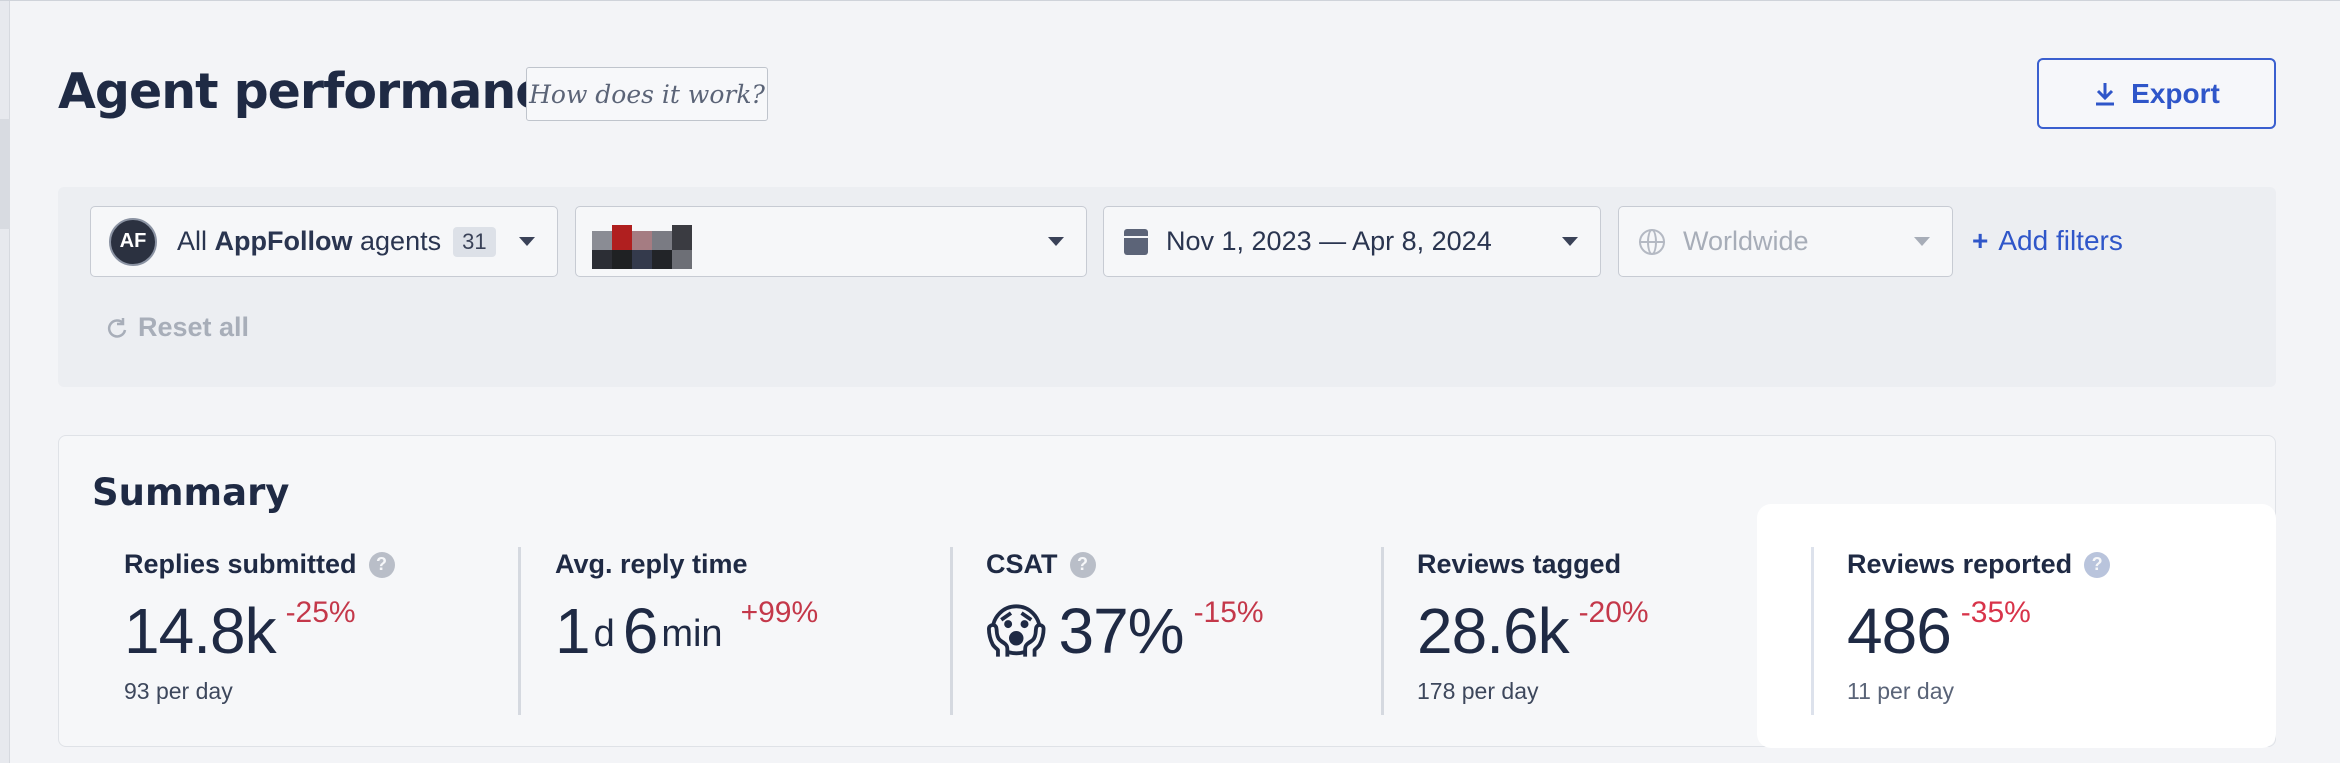  I want to click on metric-value-row: 😱 37% -15%, so click(1186, 631).